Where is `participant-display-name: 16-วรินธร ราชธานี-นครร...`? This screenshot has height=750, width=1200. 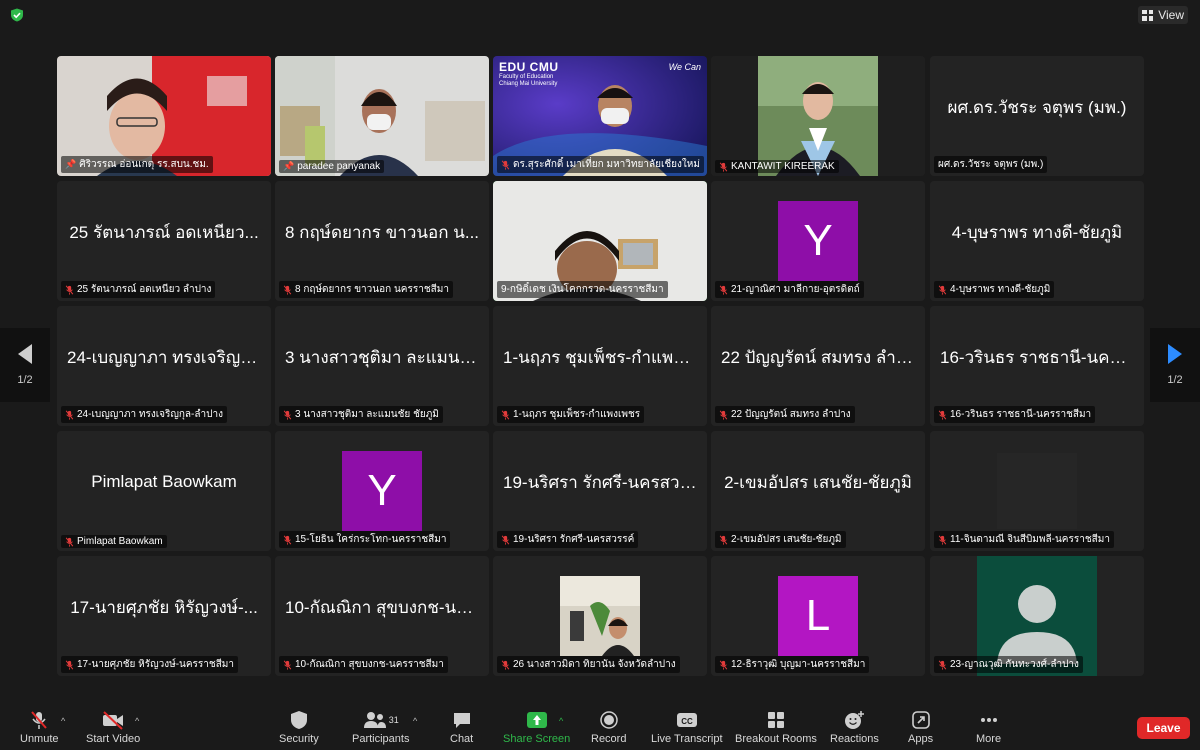 participant-display-name: 16-วรินธร ราชธานี-นครร... is located at coordinates (1037, 357).